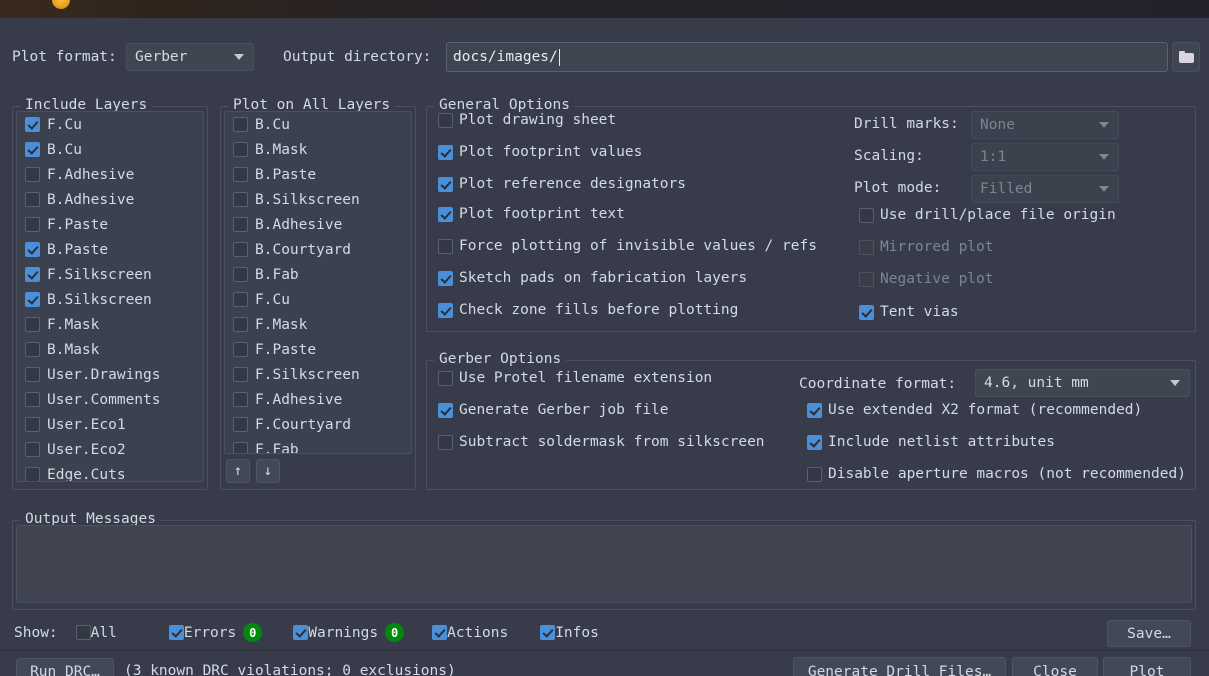  Describe the element at coordinates (604, 564) in the screenshot. I see `output-messages-textarea` at that location.